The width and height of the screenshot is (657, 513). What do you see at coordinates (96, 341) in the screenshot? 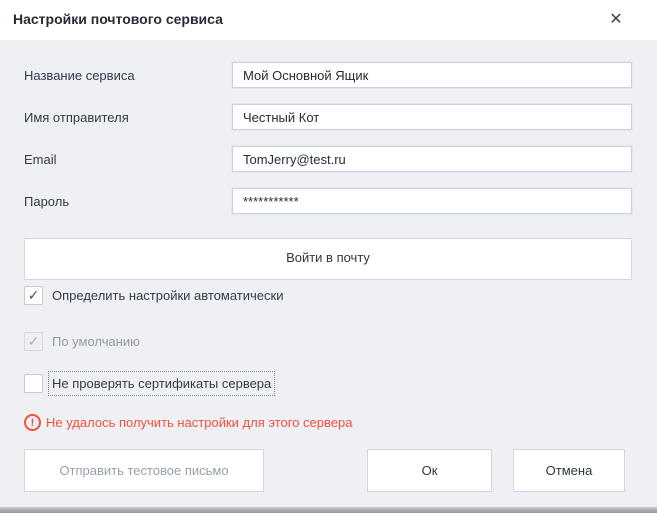
I see `default-checkbox-label: По умолчанию` at bounding box center [96, 341].